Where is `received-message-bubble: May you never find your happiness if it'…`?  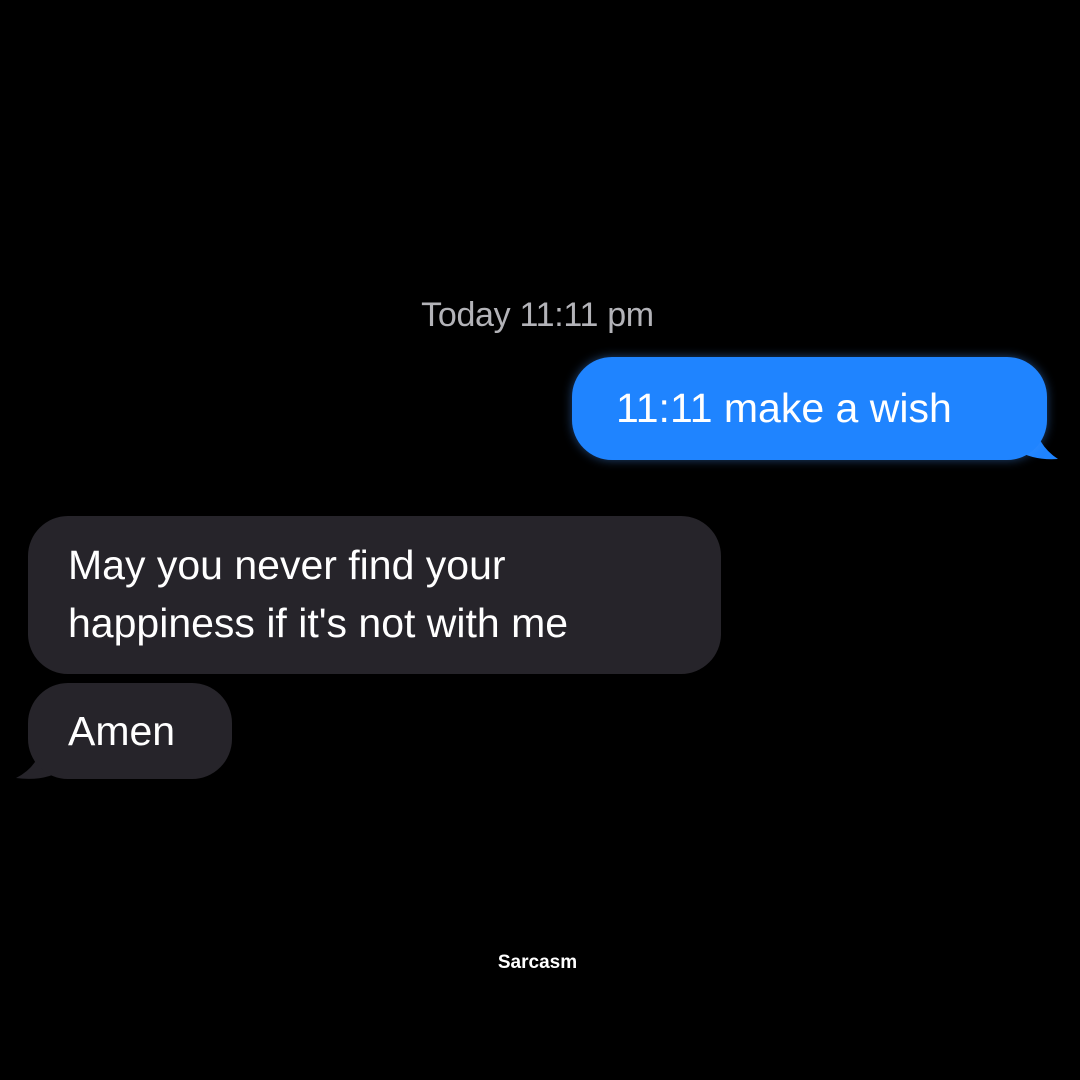 received-message-bubble: May you never find your happiness if it'… is located at coordinates (374, 595).